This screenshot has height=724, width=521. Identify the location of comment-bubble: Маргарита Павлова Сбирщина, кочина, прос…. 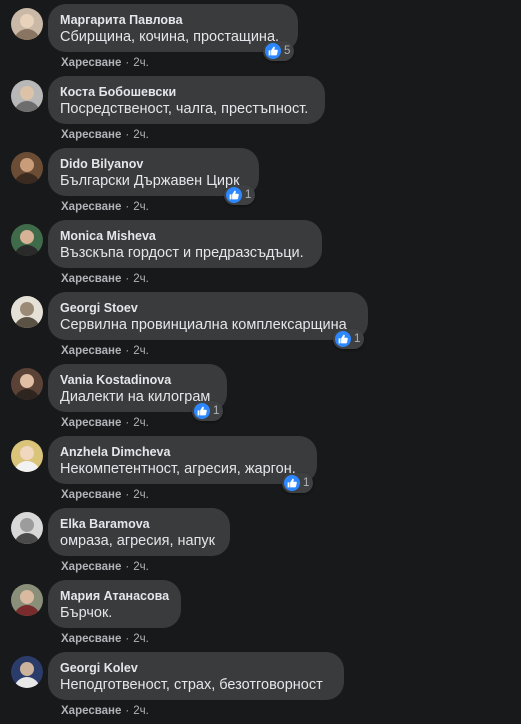
(173, 28).